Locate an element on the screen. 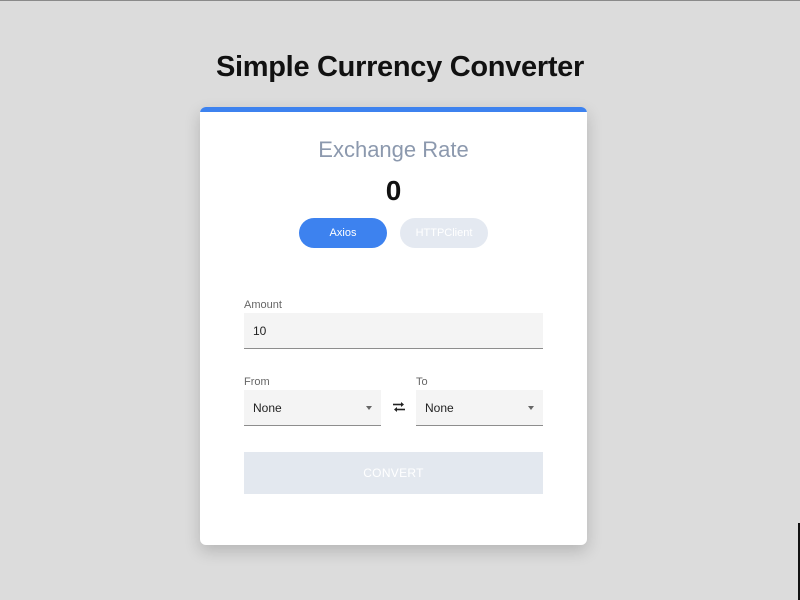 Image resolution: width=800 pixels, height=600 pixels. exchange-rate-label: Exchange Rate is located at coordinates (393, 149).